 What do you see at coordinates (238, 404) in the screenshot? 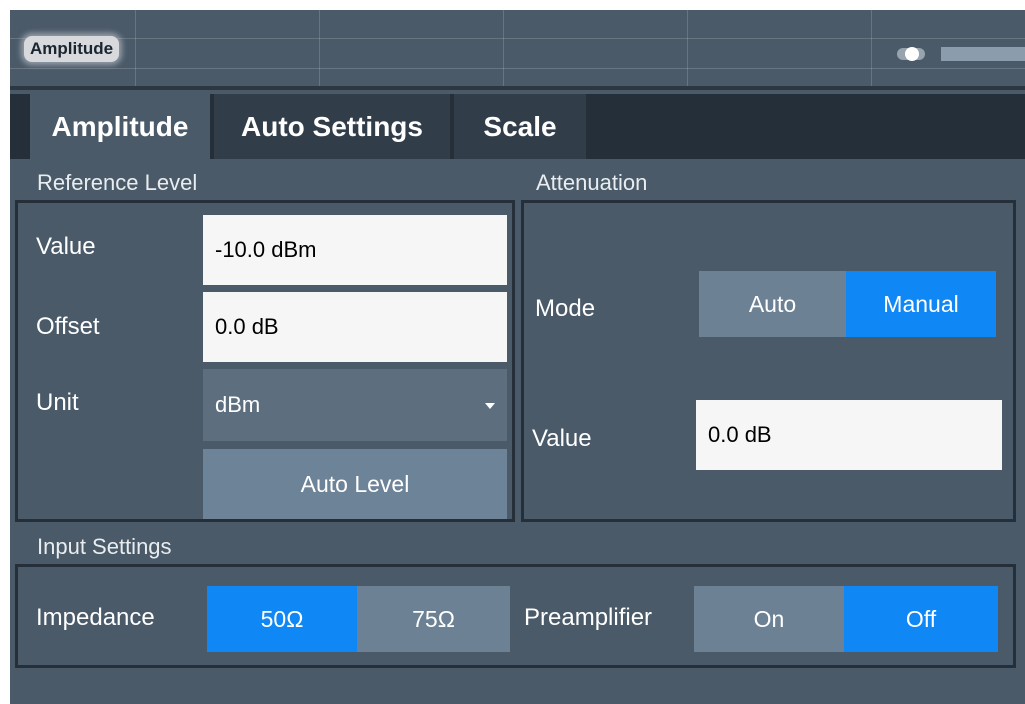
I see `ref-unit-value: dBm` at bounding box center [238, 404].